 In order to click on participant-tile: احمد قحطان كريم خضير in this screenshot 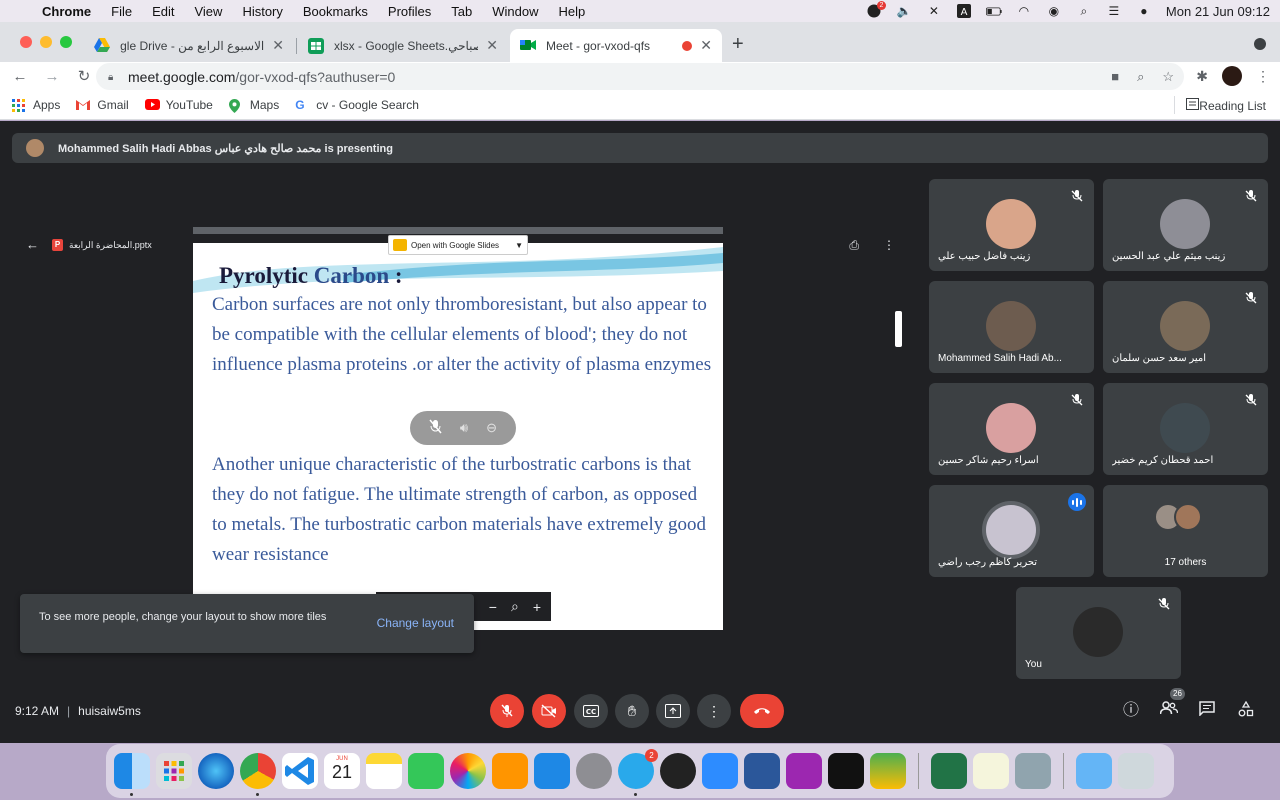, I will do `click(1185, 429)`.